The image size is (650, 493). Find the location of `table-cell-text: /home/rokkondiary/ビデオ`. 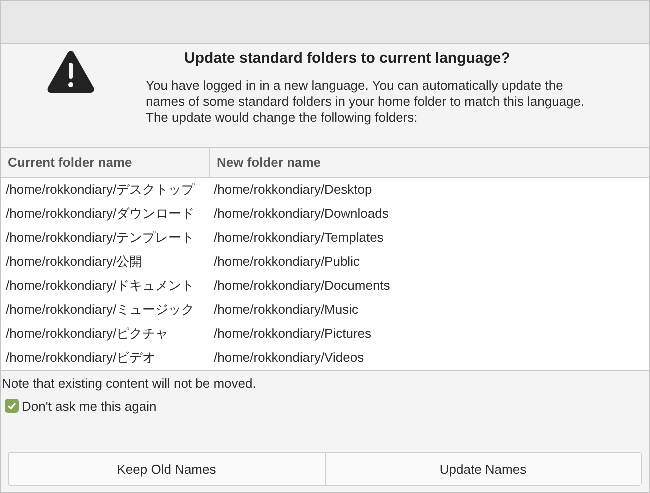

table-cell-text: /home/rokkondiary/ビデオ is located at coordinates (81, 358).